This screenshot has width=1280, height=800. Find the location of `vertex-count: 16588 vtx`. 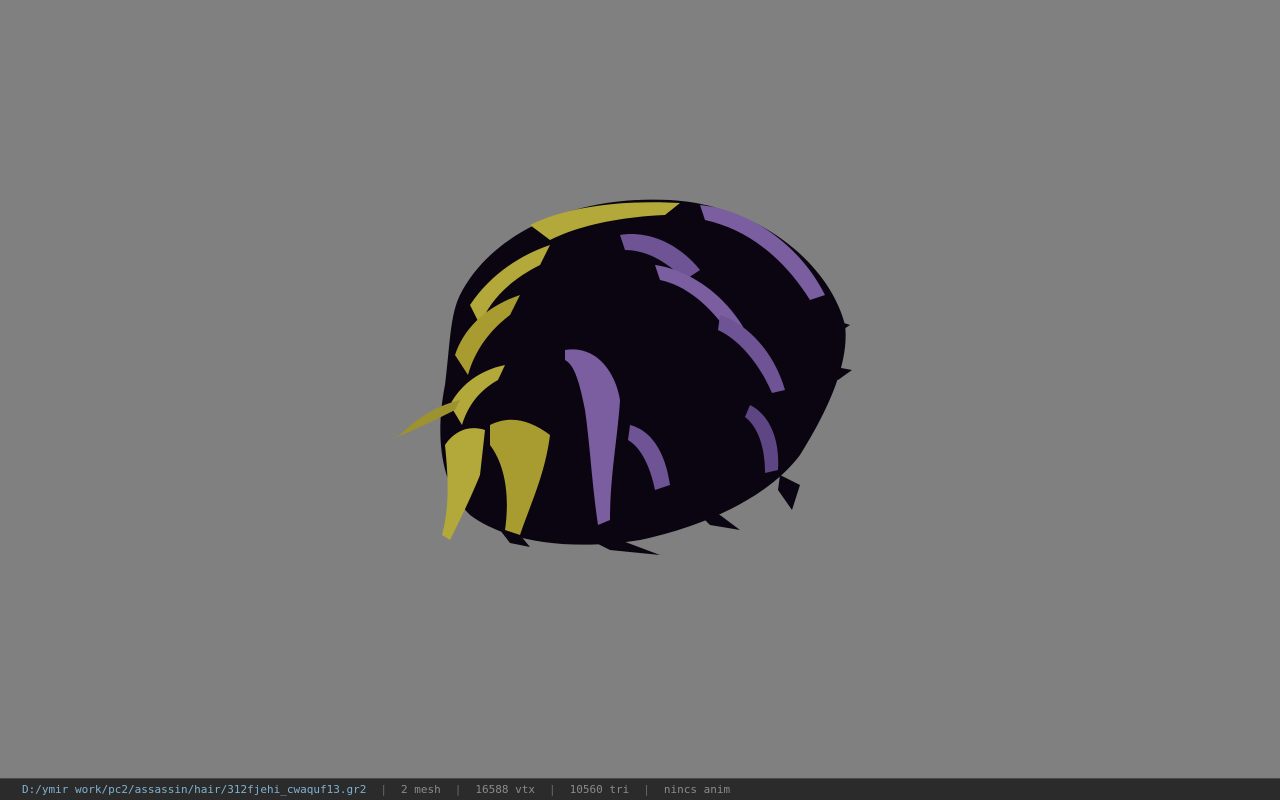

vertex-count: 16588 vtx is located at coordinates (505, 789).